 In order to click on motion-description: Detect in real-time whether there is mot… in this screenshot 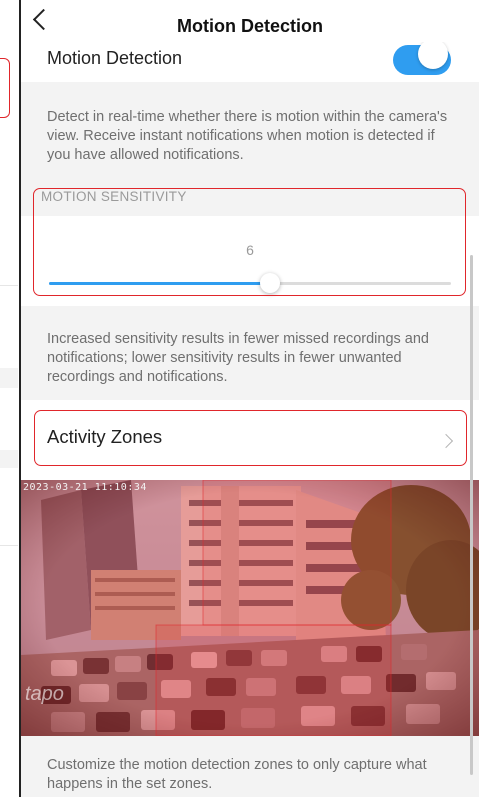, I will do `click(250, 127)`.